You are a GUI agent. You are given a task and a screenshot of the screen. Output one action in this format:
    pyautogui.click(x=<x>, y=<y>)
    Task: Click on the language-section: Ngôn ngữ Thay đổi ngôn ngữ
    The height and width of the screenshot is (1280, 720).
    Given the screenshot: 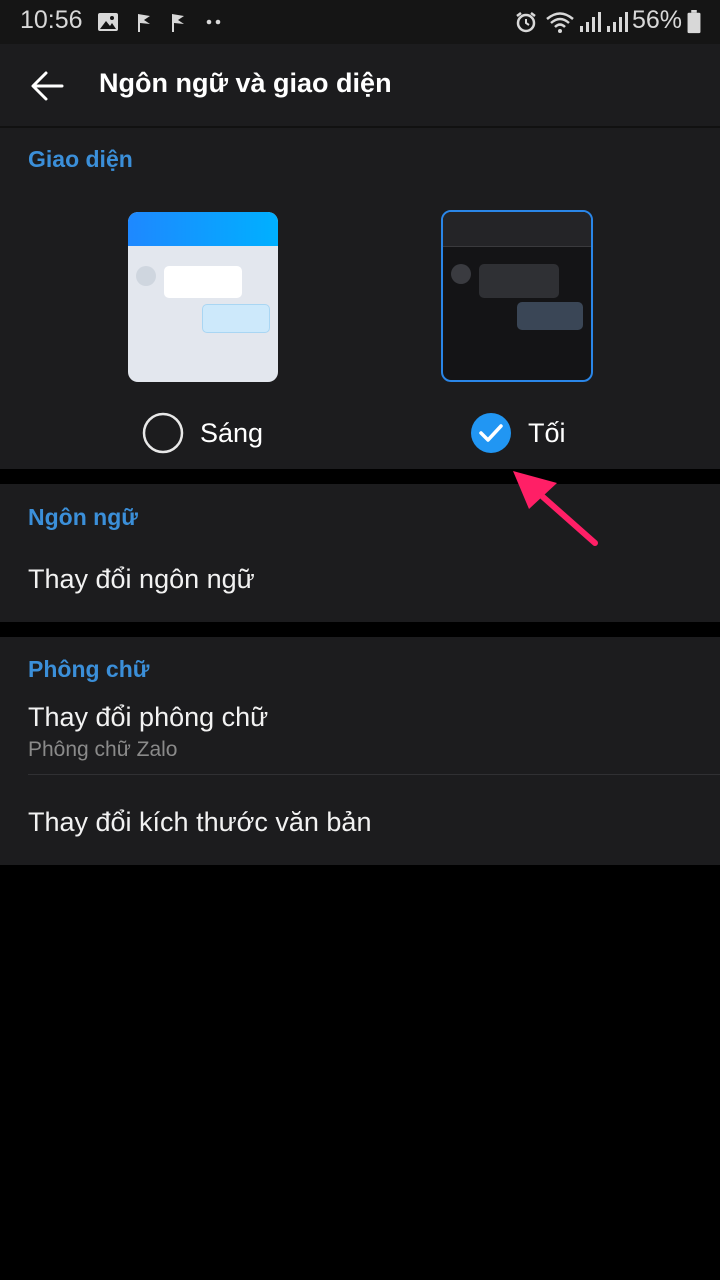 What is the action you would take?
    pyautogui.click(x=360, y=553)
    